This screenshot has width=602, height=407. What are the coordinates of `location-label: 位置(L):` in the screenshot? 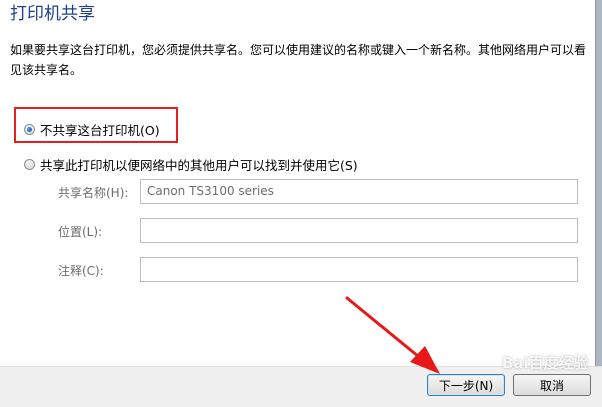 It's located at (80, 232).